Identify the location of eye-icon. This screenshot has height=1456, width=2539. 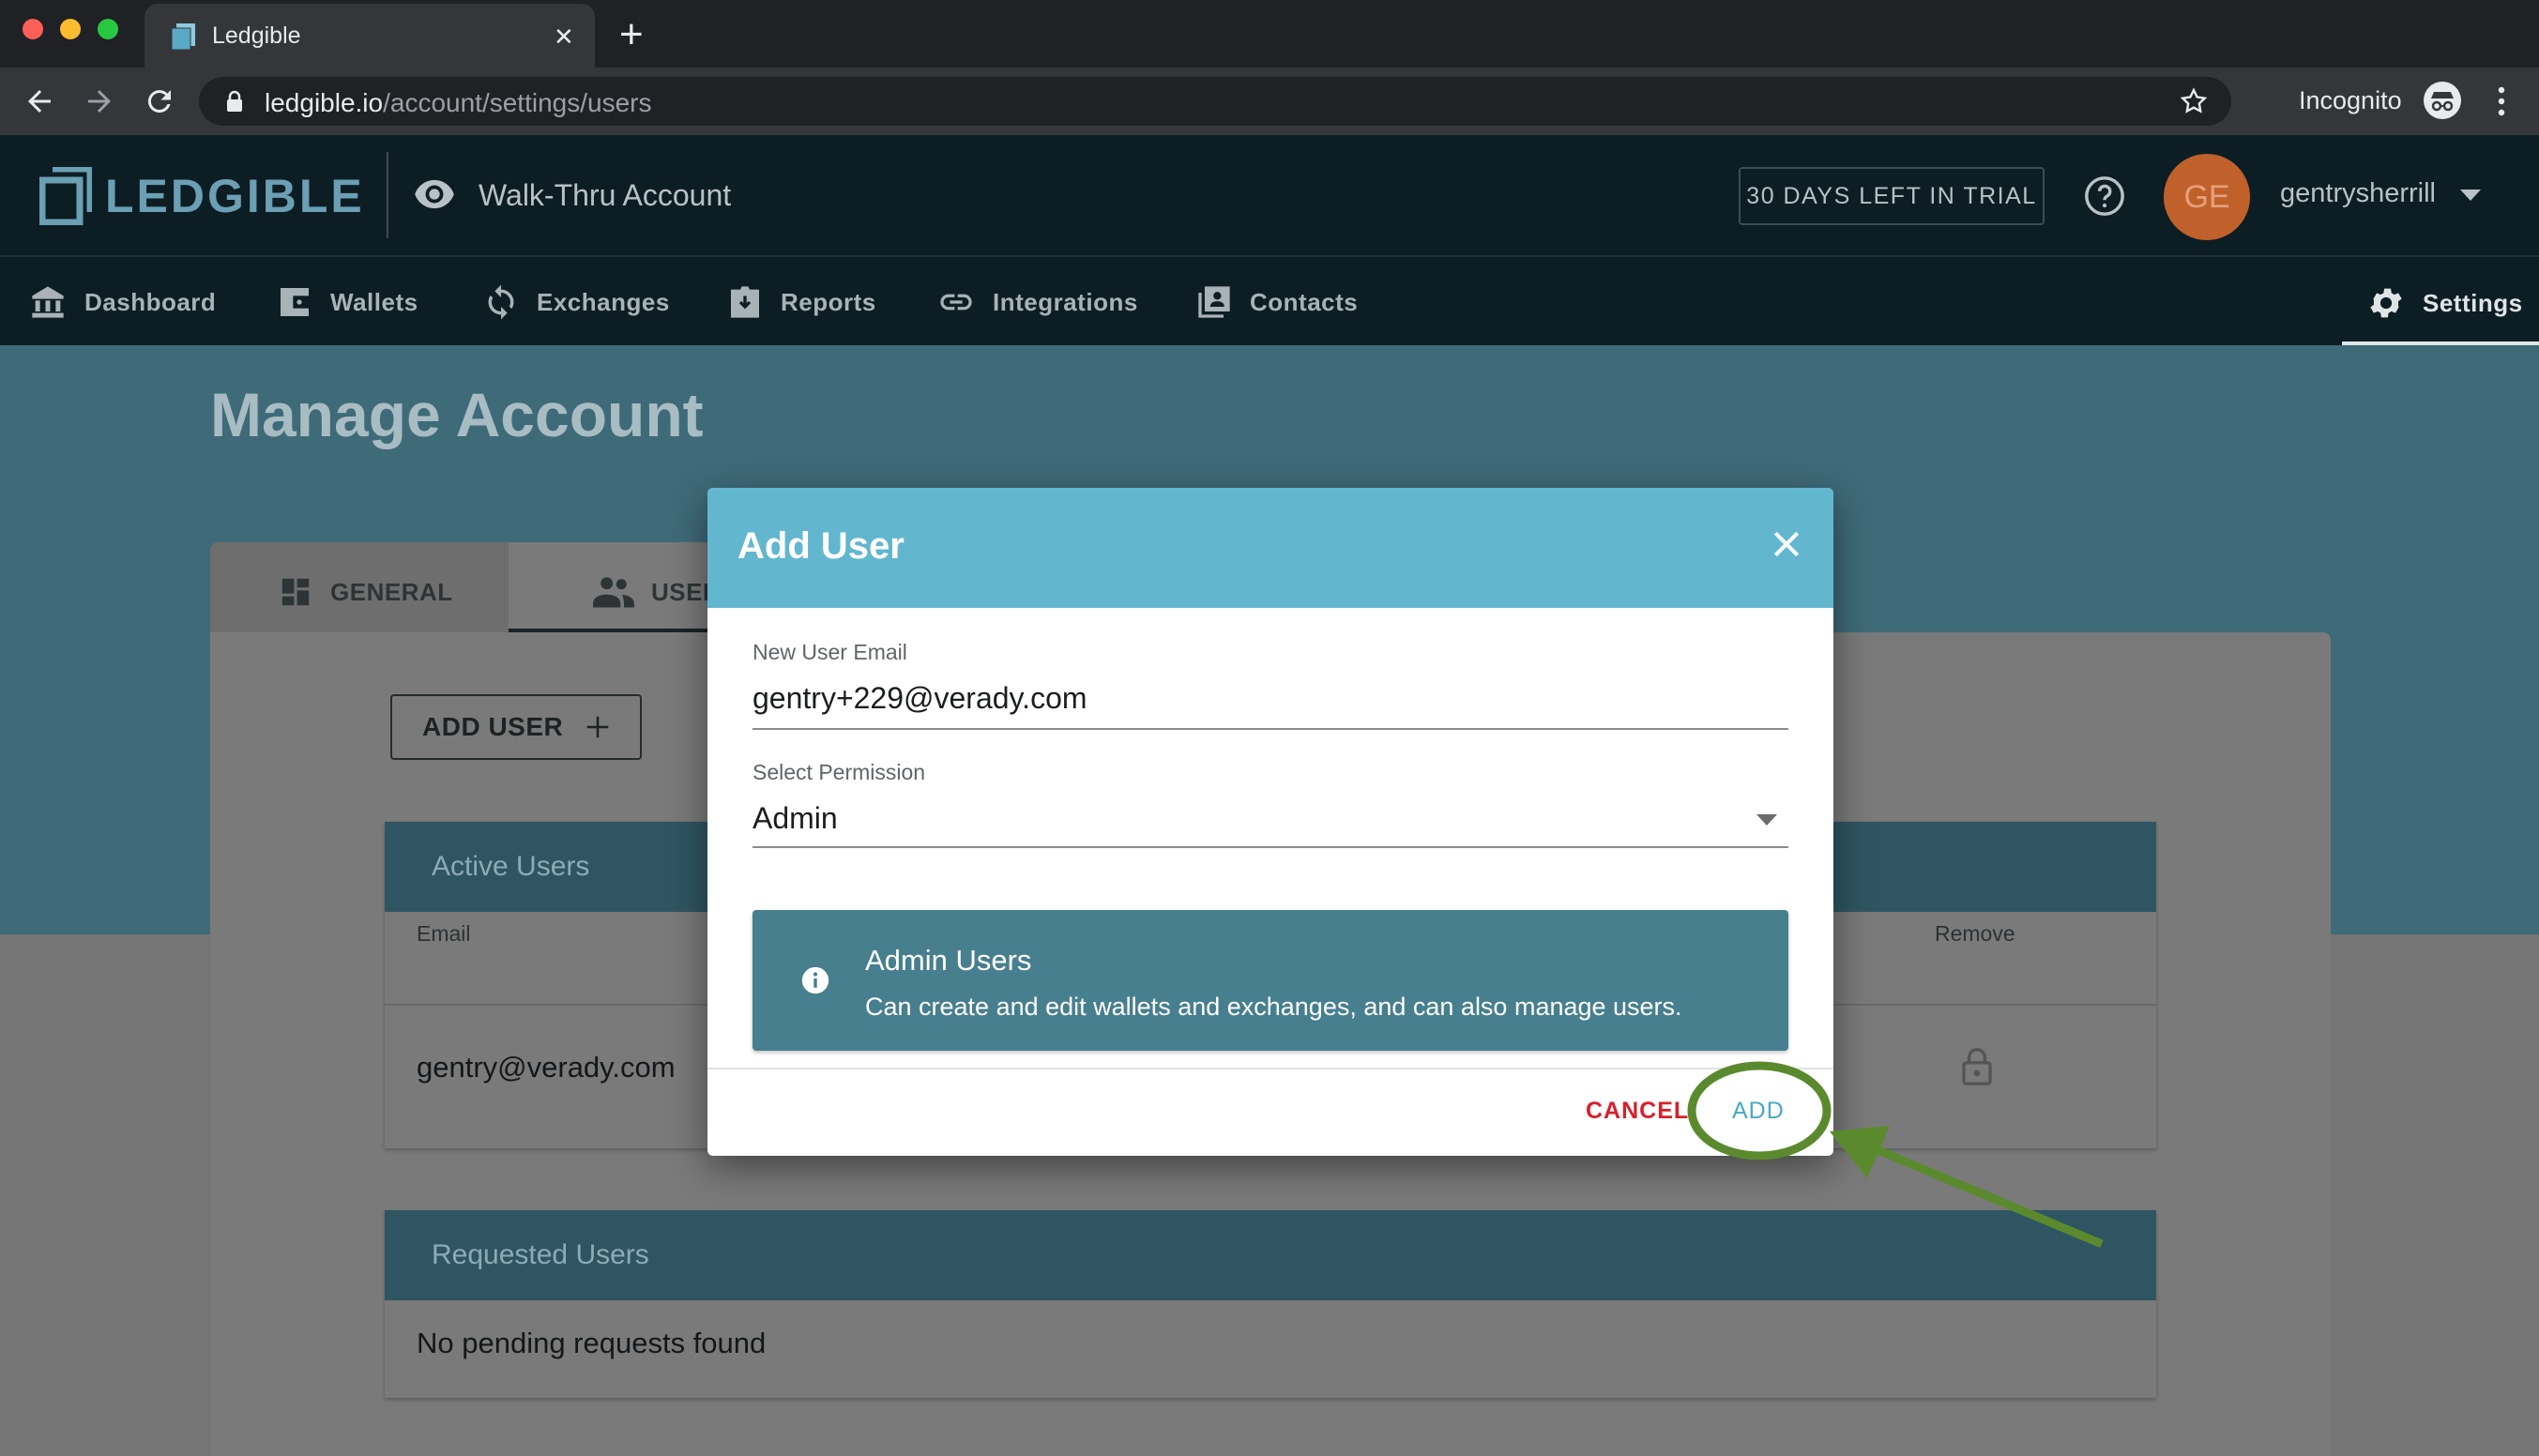
(434, 194).